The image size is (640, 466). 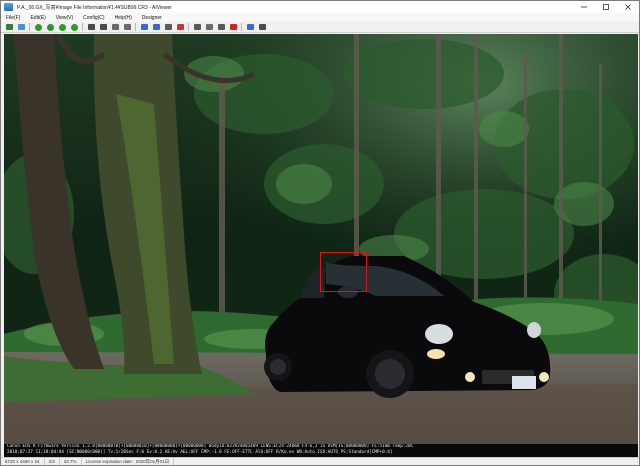 I want to click on color-button, so click(x=180, y=27).